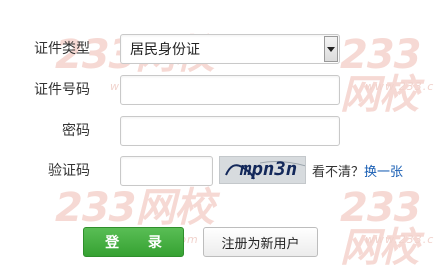  What do you see at coordinates (338, 172) in the screenshot?
I see `captcha-hint-text: 看不清？` at bounding box center [338, 172].